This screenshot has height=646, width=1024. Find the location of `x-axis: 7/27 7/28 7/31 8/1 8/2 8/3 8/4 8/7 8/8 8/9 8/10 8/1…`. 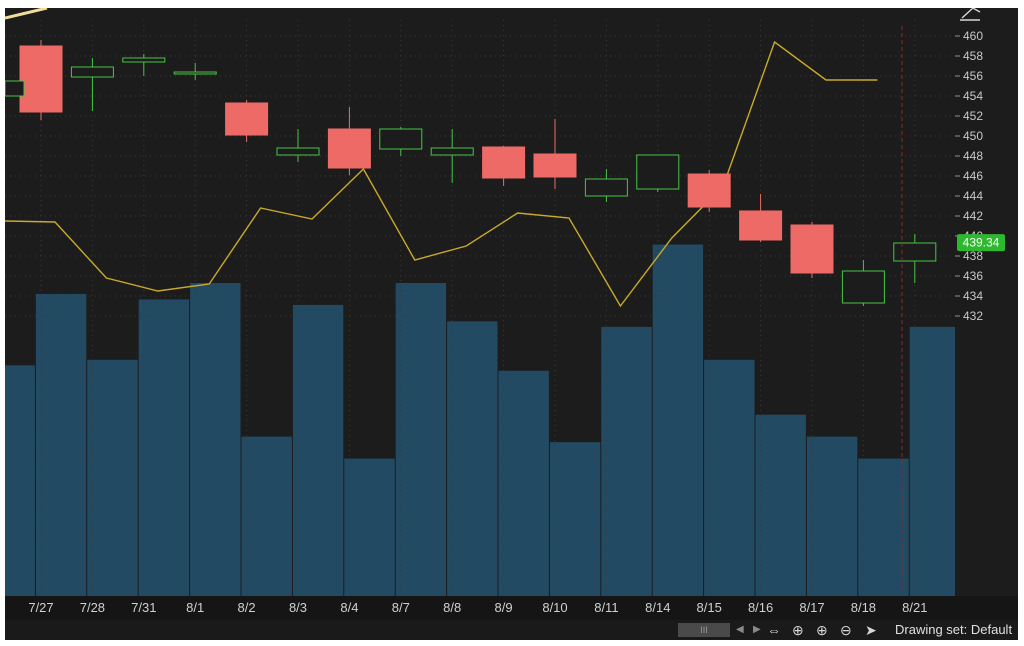

x-axis: 7/27 7/28 7/31 8/1 8/2 8/3 8/4 8/7 8/8 8/9 8/10 8/1… is located at coordinates (511, 608).